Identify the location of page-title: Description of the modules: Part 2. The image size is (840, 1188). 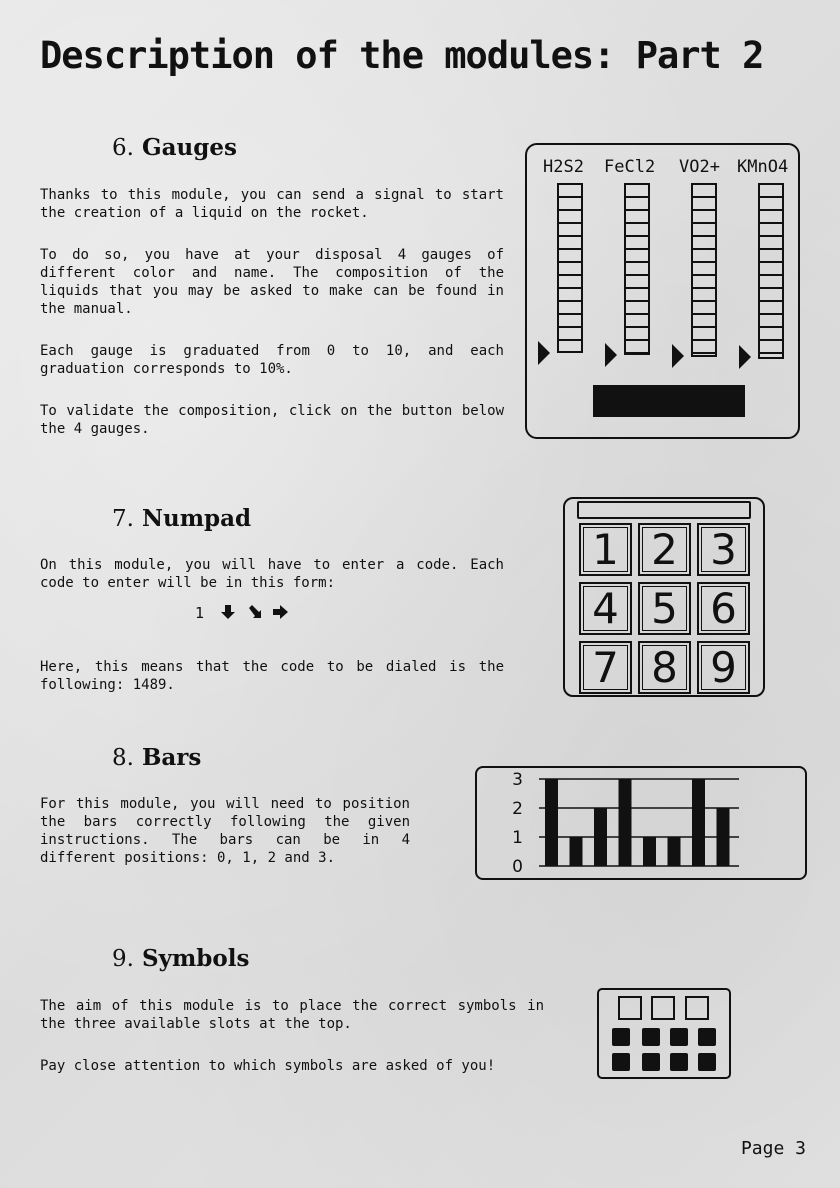
(402, 55).